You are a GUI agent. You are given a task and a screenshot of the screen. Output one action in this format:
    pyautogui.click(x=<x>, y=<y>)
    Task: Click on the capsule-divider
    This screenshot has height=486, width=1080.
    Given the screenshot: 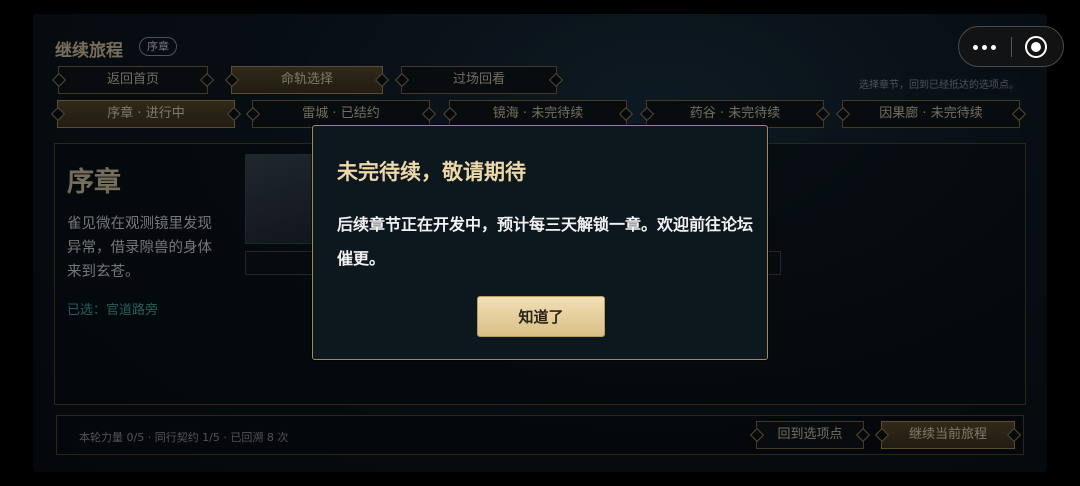 What is the action you would take?
    pyautogui.click(x=1011, y=47)
    